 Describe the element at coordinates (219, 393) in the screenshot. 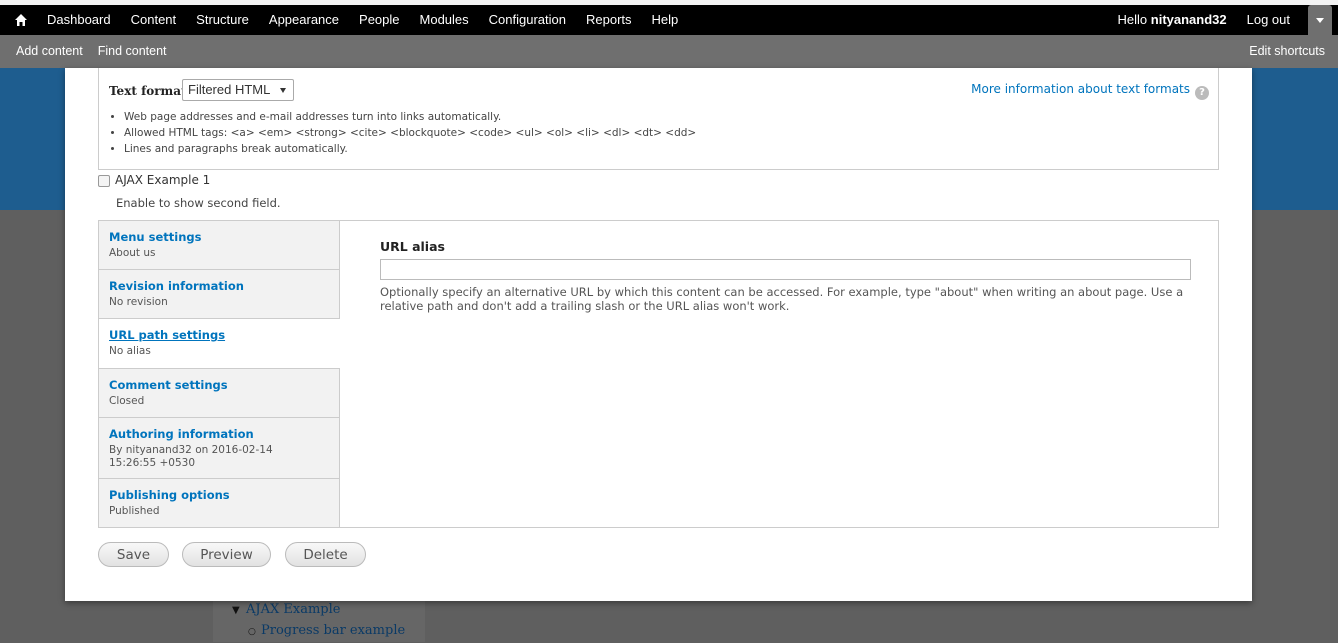

I see `tab-comment-settings: Comment settings Closed` at that location.